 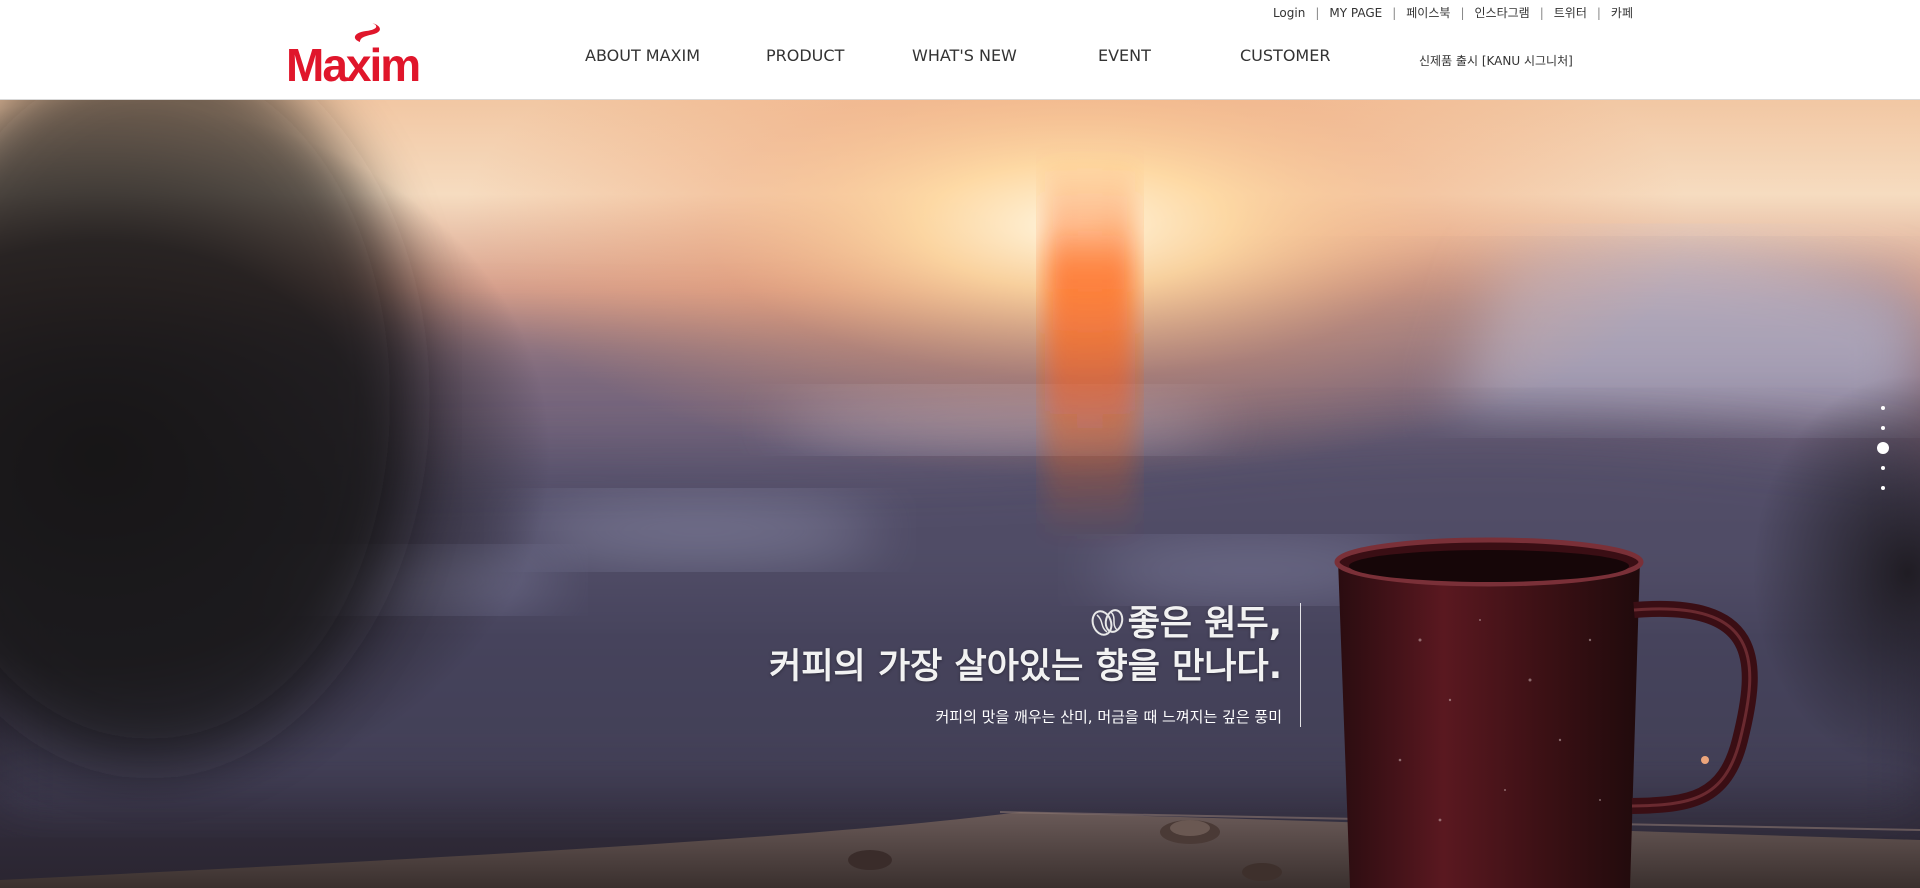 I want to click on hero-headline-1: 좋은 원두,, so click(x=1204, y=624).